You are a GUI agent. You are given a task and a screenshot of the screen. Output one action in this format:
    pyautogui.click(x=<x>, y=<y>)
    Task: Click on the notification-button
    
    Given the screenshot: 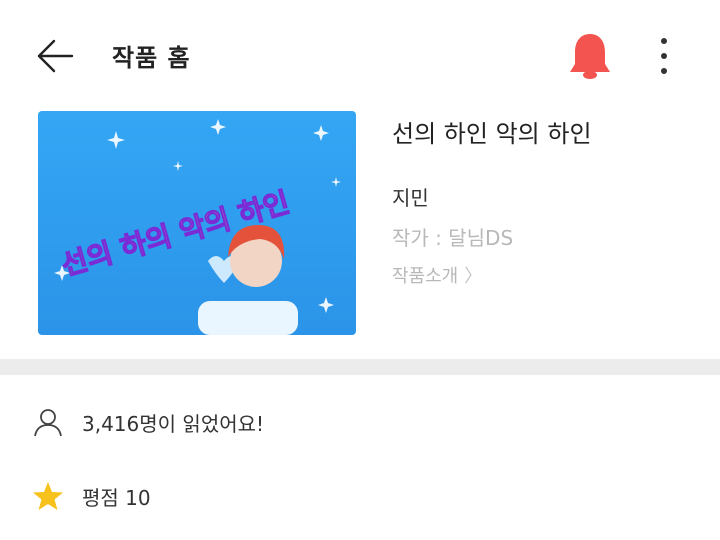 What is the action you would take?
    pyautogui.click(x=590, y=56)
    